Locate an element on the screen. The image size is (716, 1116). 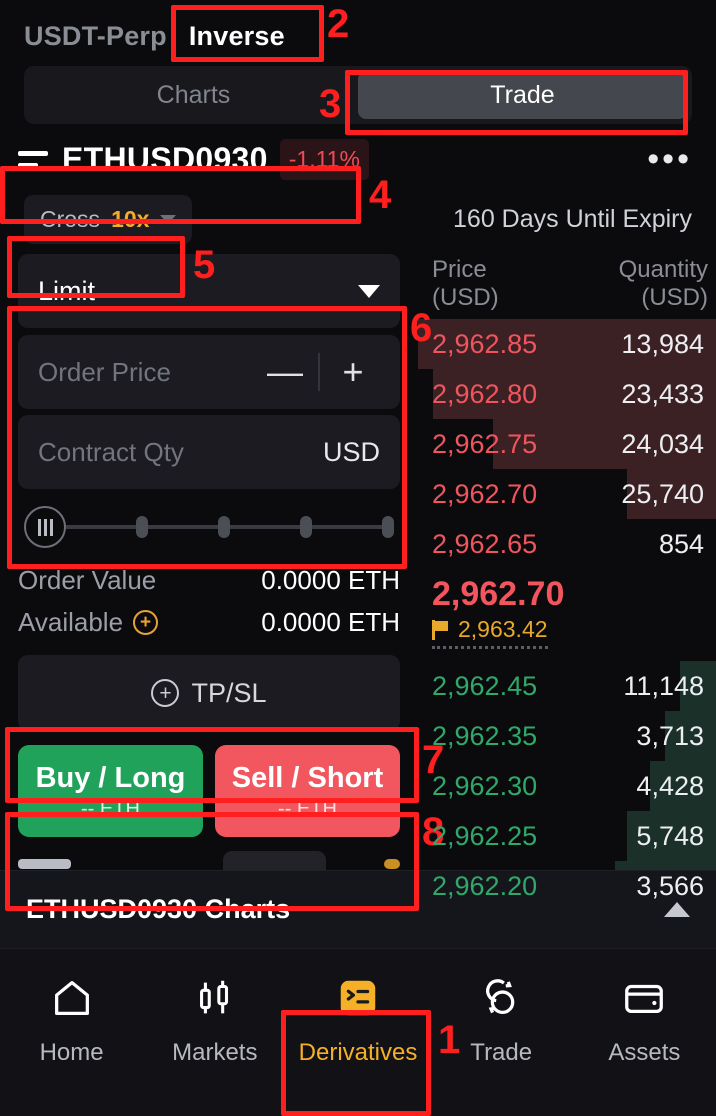
order-book-quantity: 4,428 is located at coordinates (670, 785).